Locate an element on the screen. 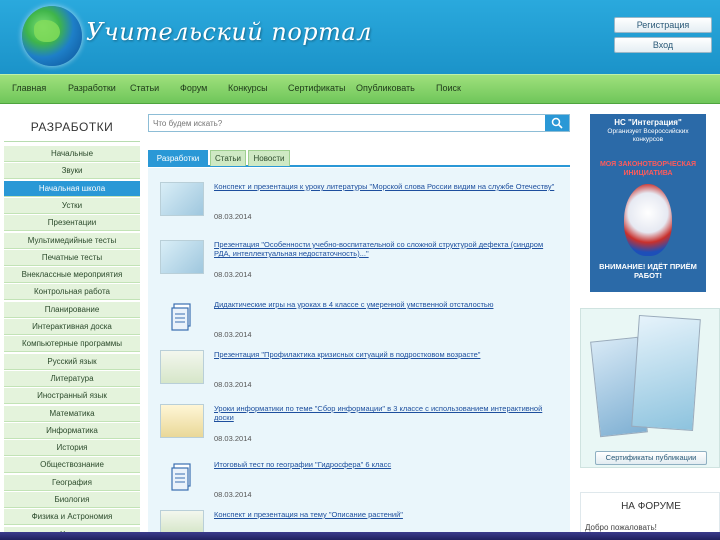  register-button: Регистрация is located at coordinates (663, 25).